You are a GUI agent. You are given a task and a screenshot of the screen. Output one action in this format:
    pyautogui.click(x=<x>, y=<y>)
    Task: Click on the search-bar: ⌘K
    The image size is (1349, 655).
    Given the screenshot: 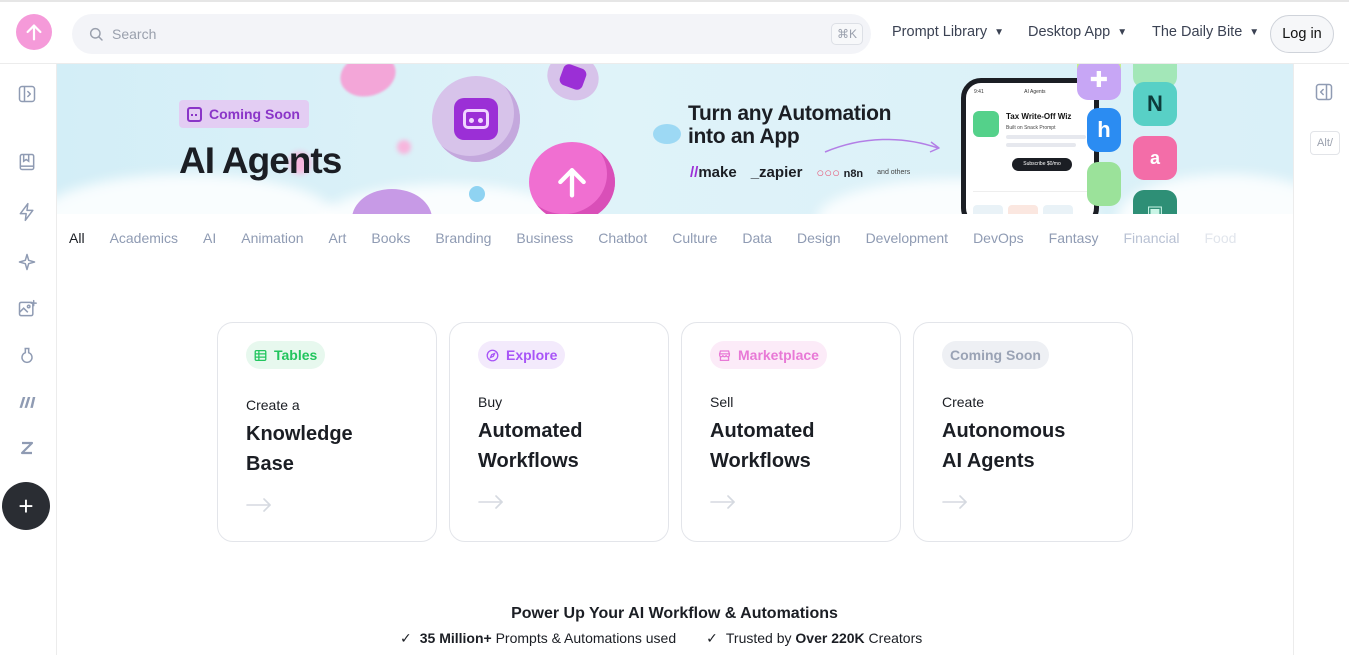 What is the action you would take?
    pyautogui.click(x=471, y=34)
    